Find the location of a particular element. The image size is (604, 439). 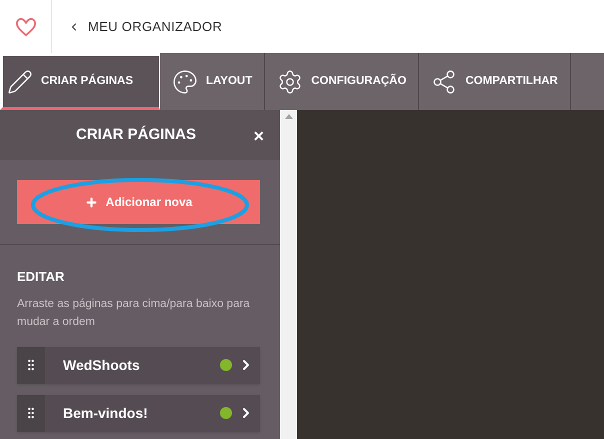

page-row: WedShoots is located at coordinates (138, 365).